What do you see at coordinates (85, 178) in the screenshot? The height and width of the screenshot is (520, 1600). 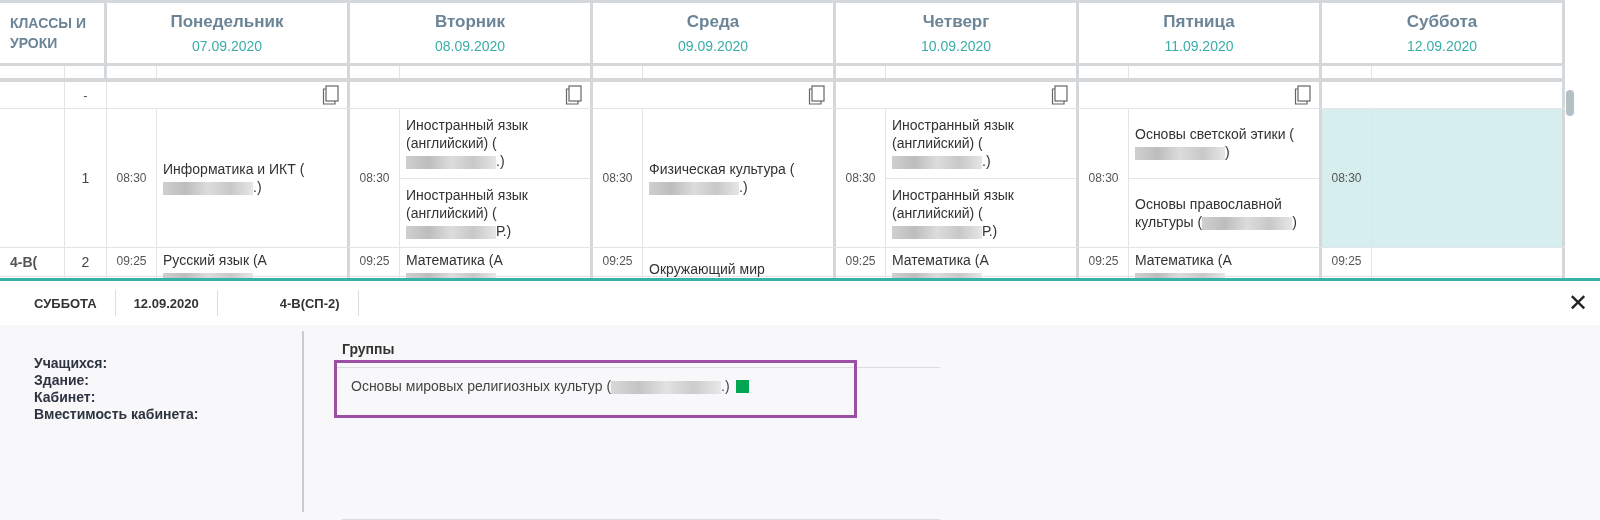 I see `lesson-number: 1` at bounding box center [85, 178].